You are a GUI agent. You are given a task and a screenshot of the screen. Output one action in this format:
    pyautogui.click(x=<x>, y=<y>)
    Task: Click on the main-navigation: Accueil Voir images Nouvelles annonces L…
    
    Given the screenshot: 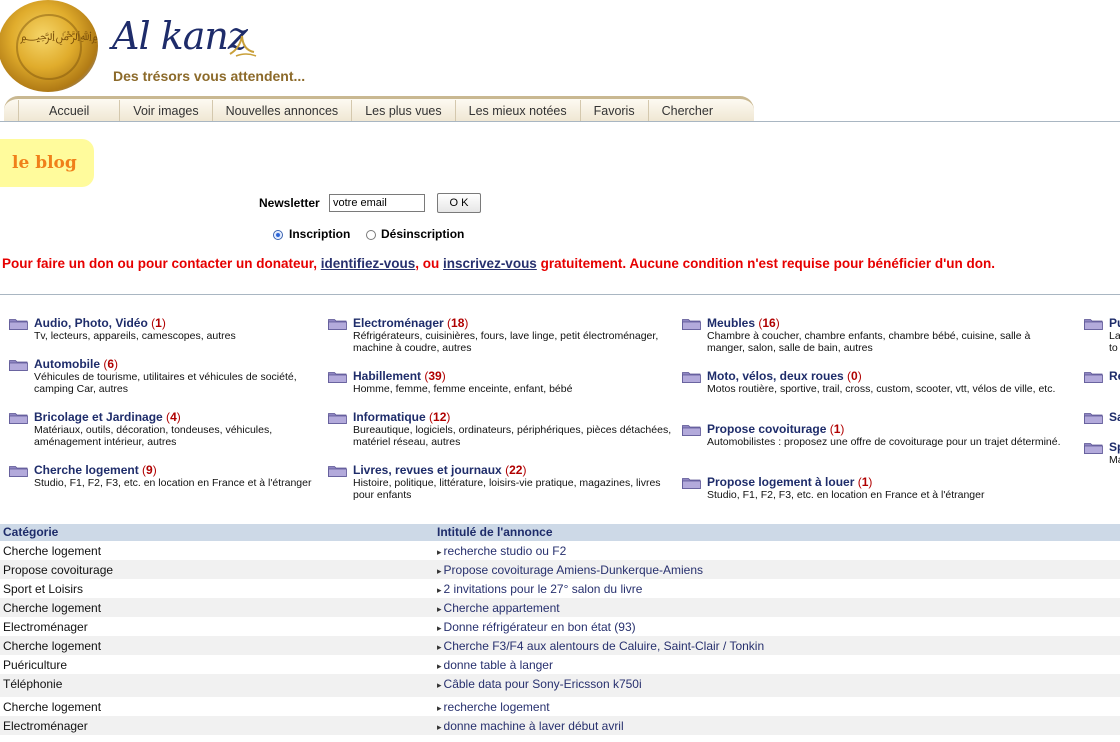 What is the action you would take?
    pyautogui.click(x=379, y=109)
    